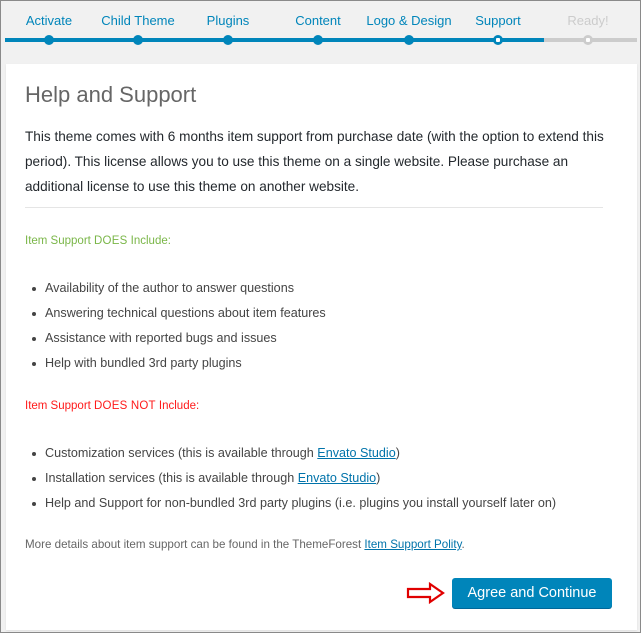 Image resolution: width=641 pixels, height=633 pixels. What do you see at coordinates (274, 40) in the screenshot?
I see `progress-line-completed` at bounding box center [274, 40].